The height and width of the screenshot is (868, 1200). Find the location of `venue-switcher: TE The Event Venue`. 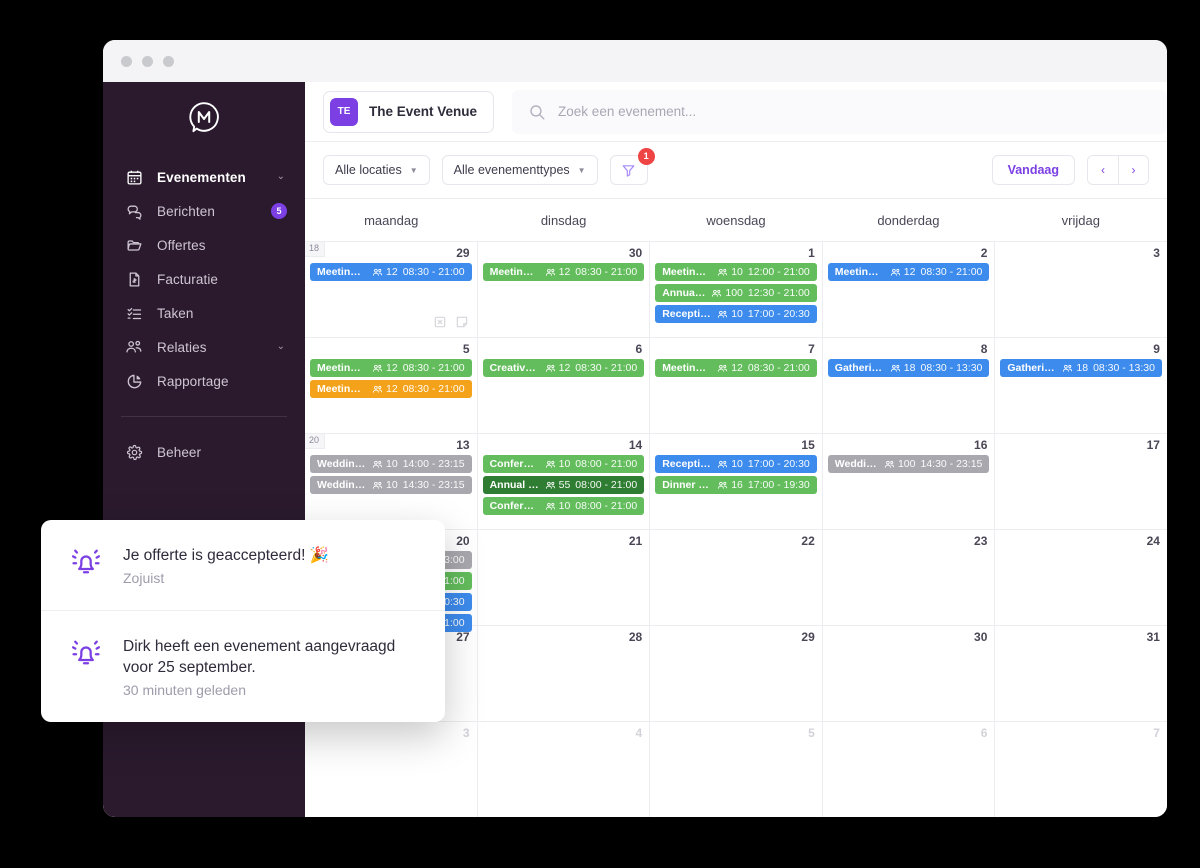

venue-switcher: TE The Event Venue is located at coordinates (409, 111).